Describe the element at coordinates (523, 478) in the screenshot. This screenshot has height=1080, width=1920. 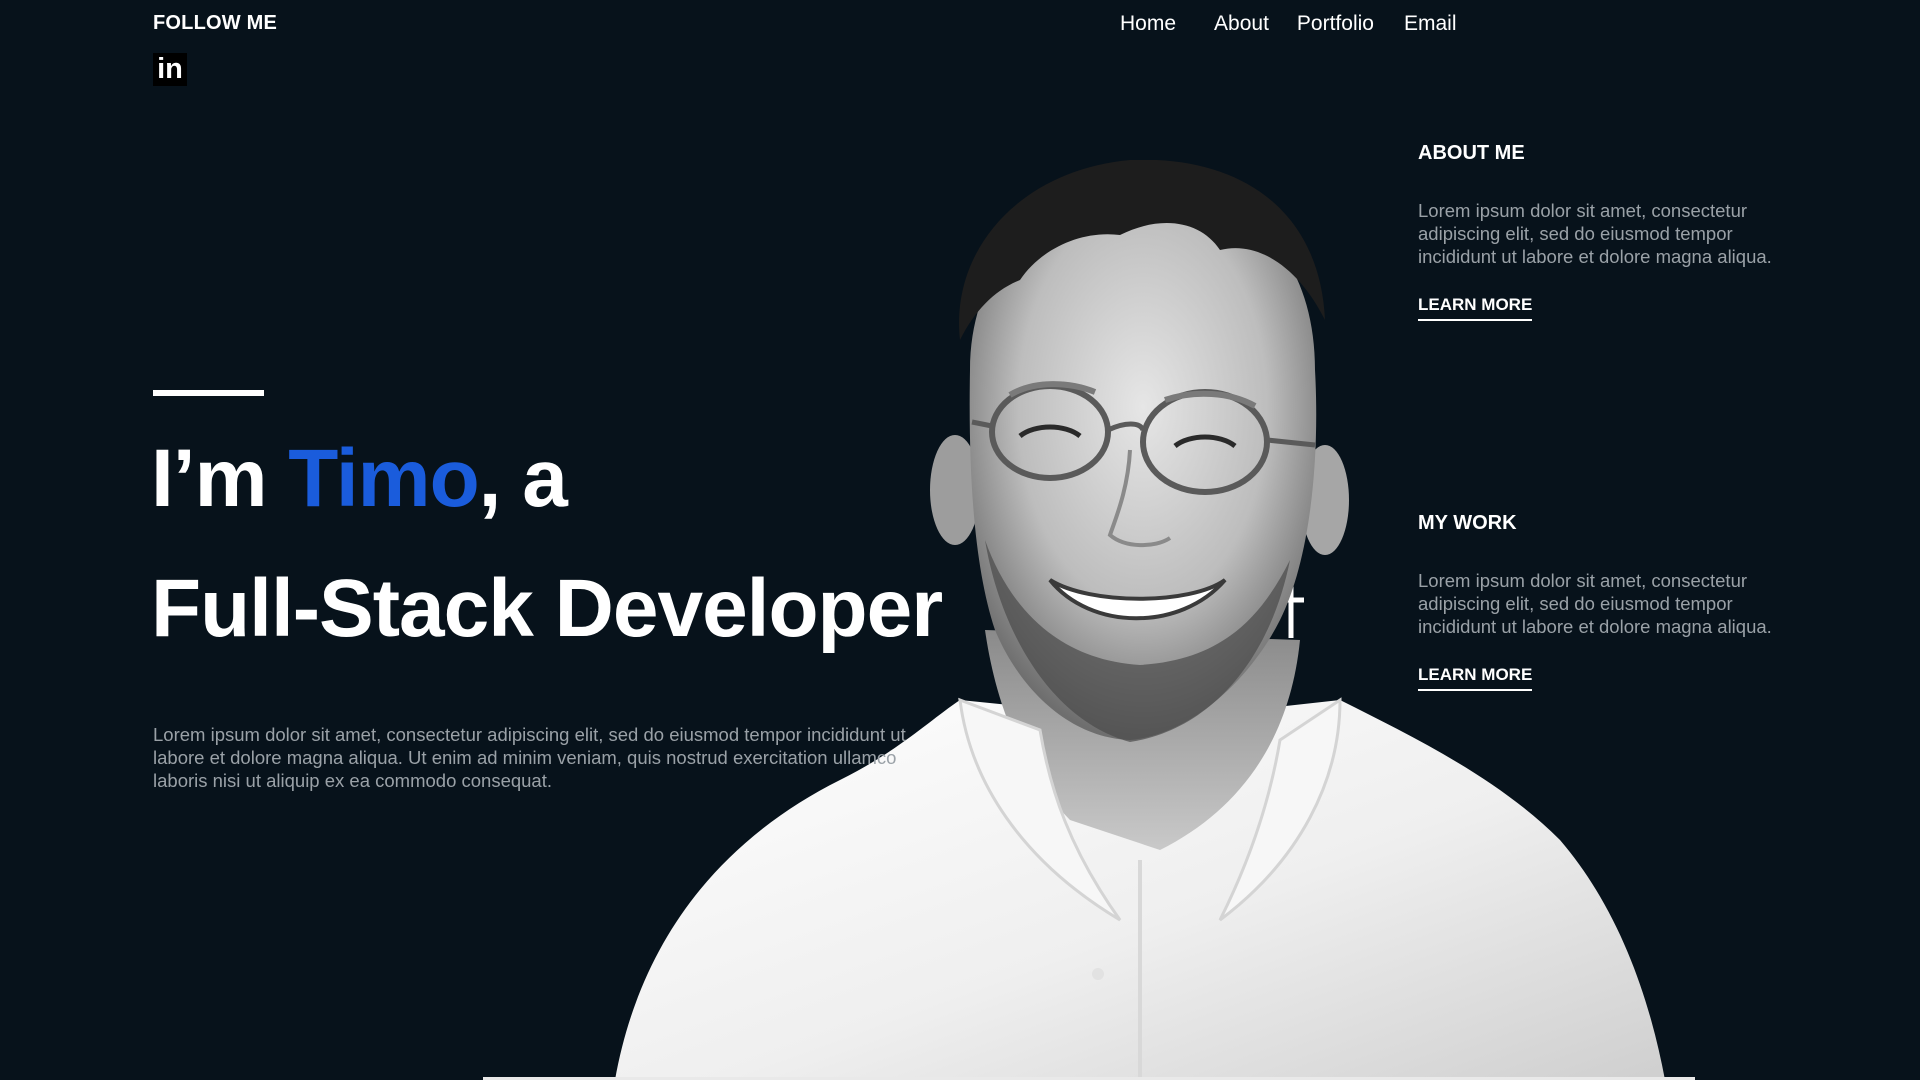
I see `hero-suffix: , a` at that location.